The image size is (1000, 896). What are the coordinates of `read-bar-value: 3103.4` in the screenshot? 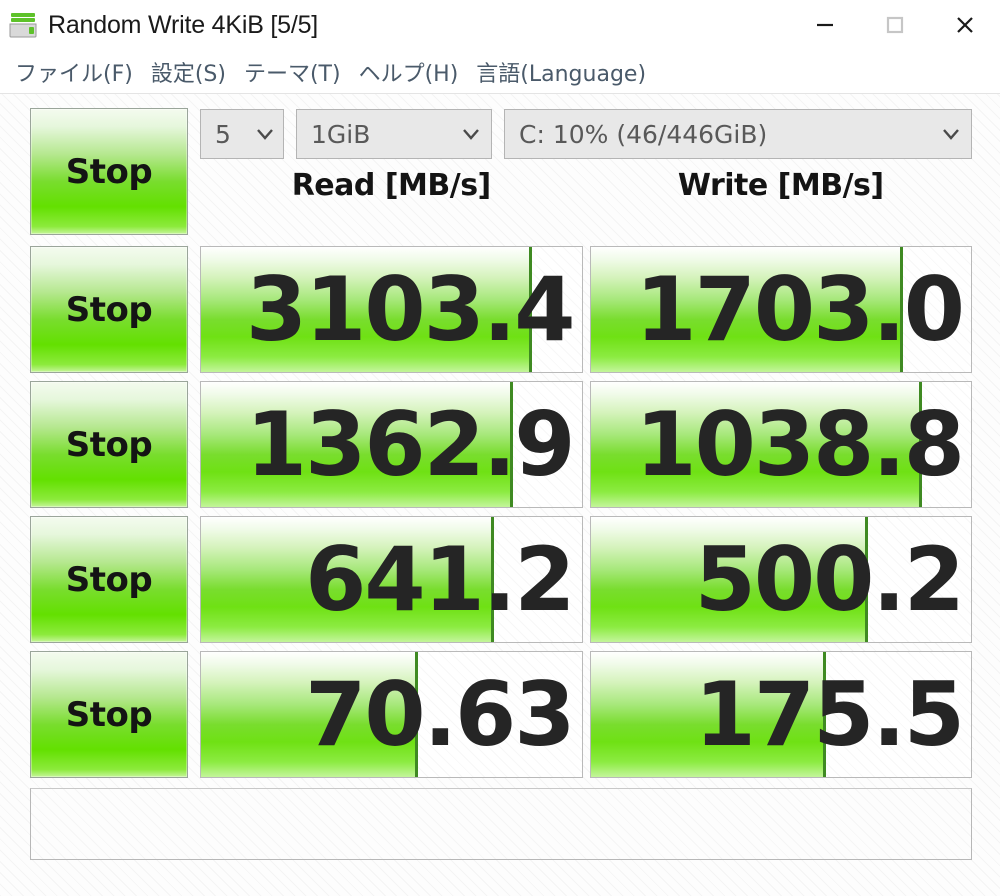 It's located at (410, 309).